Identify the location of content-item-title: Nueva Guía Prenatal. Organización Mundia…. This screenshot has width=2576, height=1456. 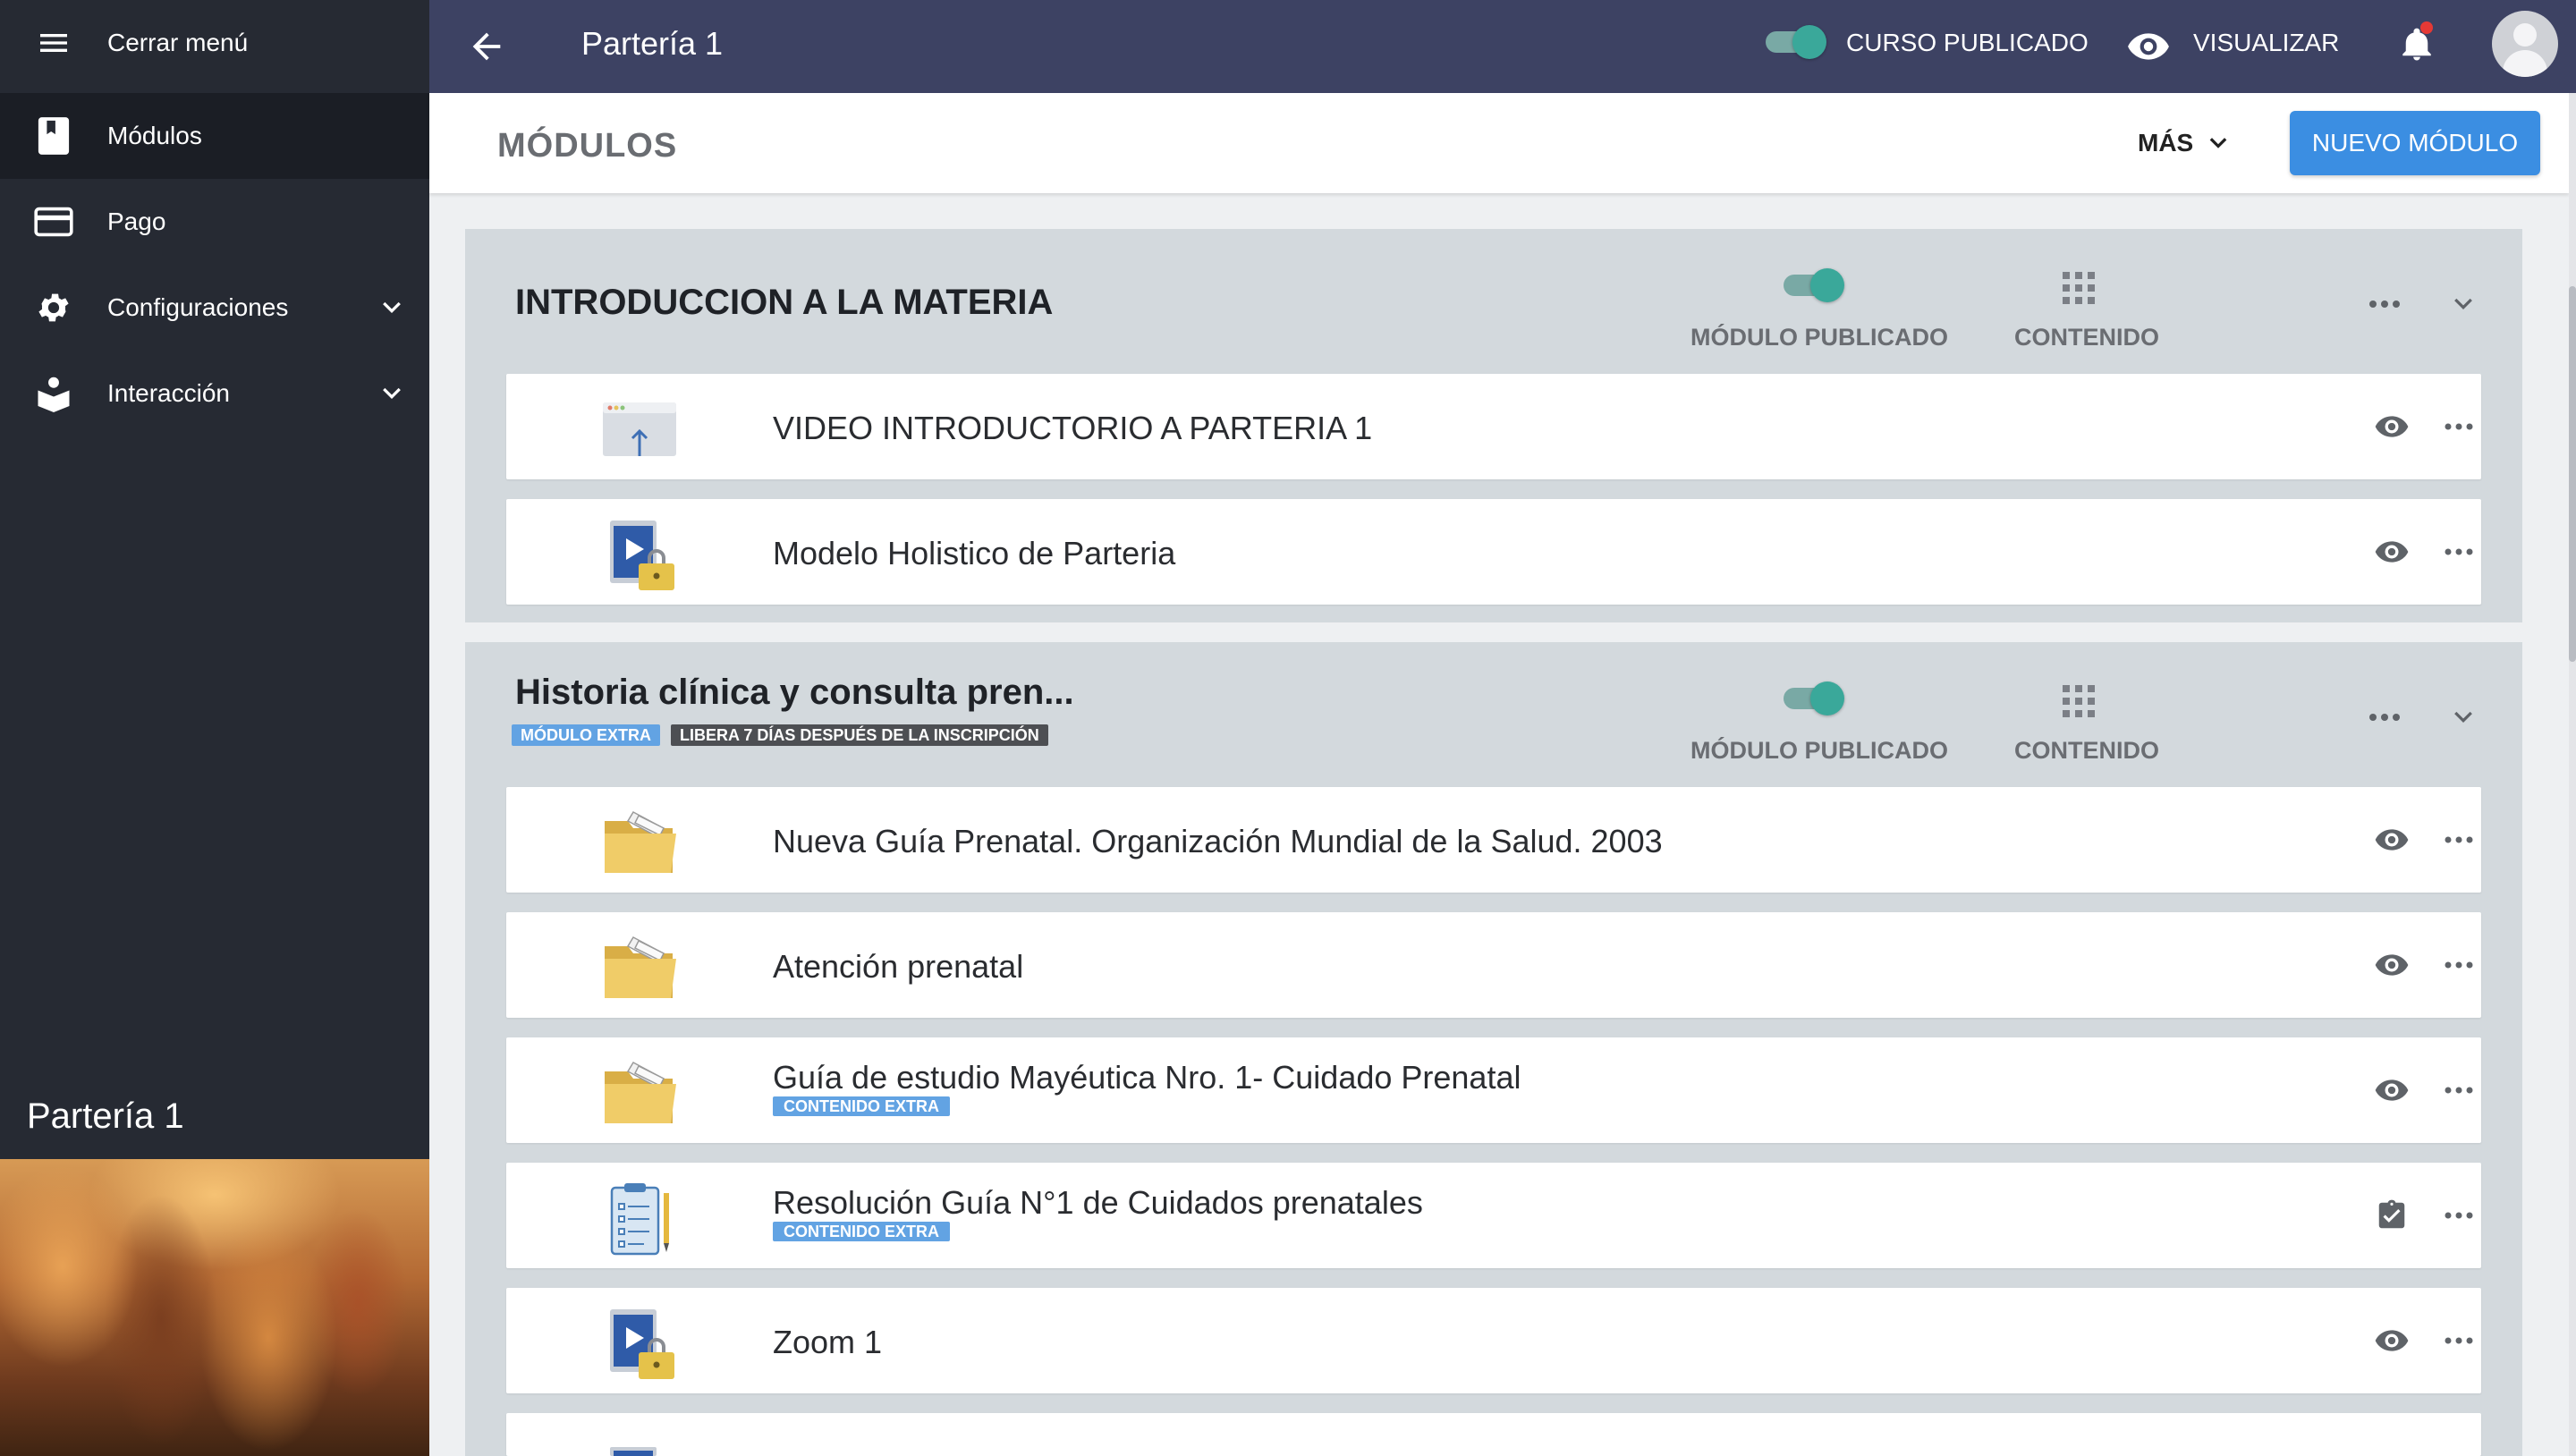
(1218, 841).